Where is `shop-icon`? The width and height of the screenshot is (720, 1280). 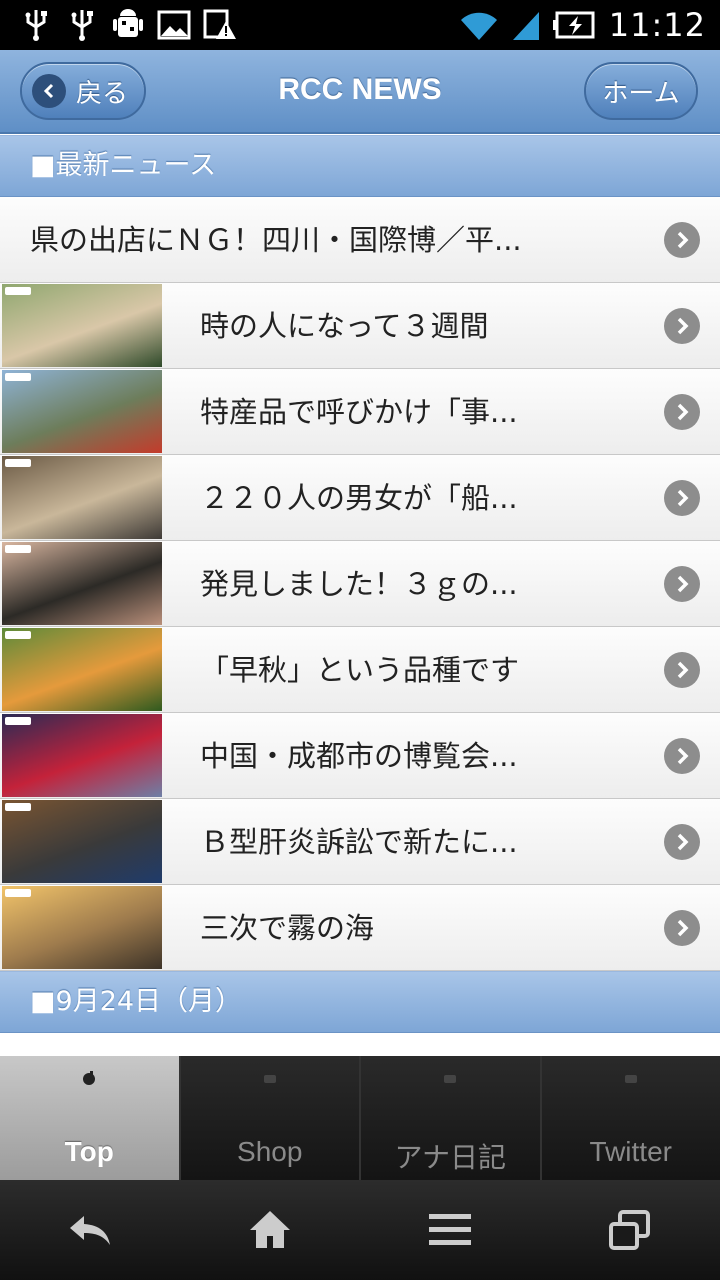 shop-icon is located at coordinates (270, 1077).